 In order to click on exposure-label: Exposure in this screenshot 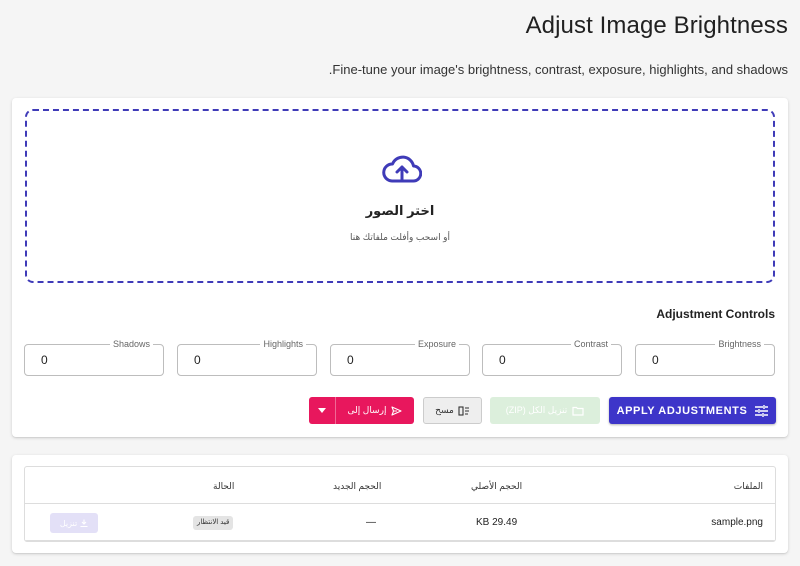, I will do `click(436, 344)`.